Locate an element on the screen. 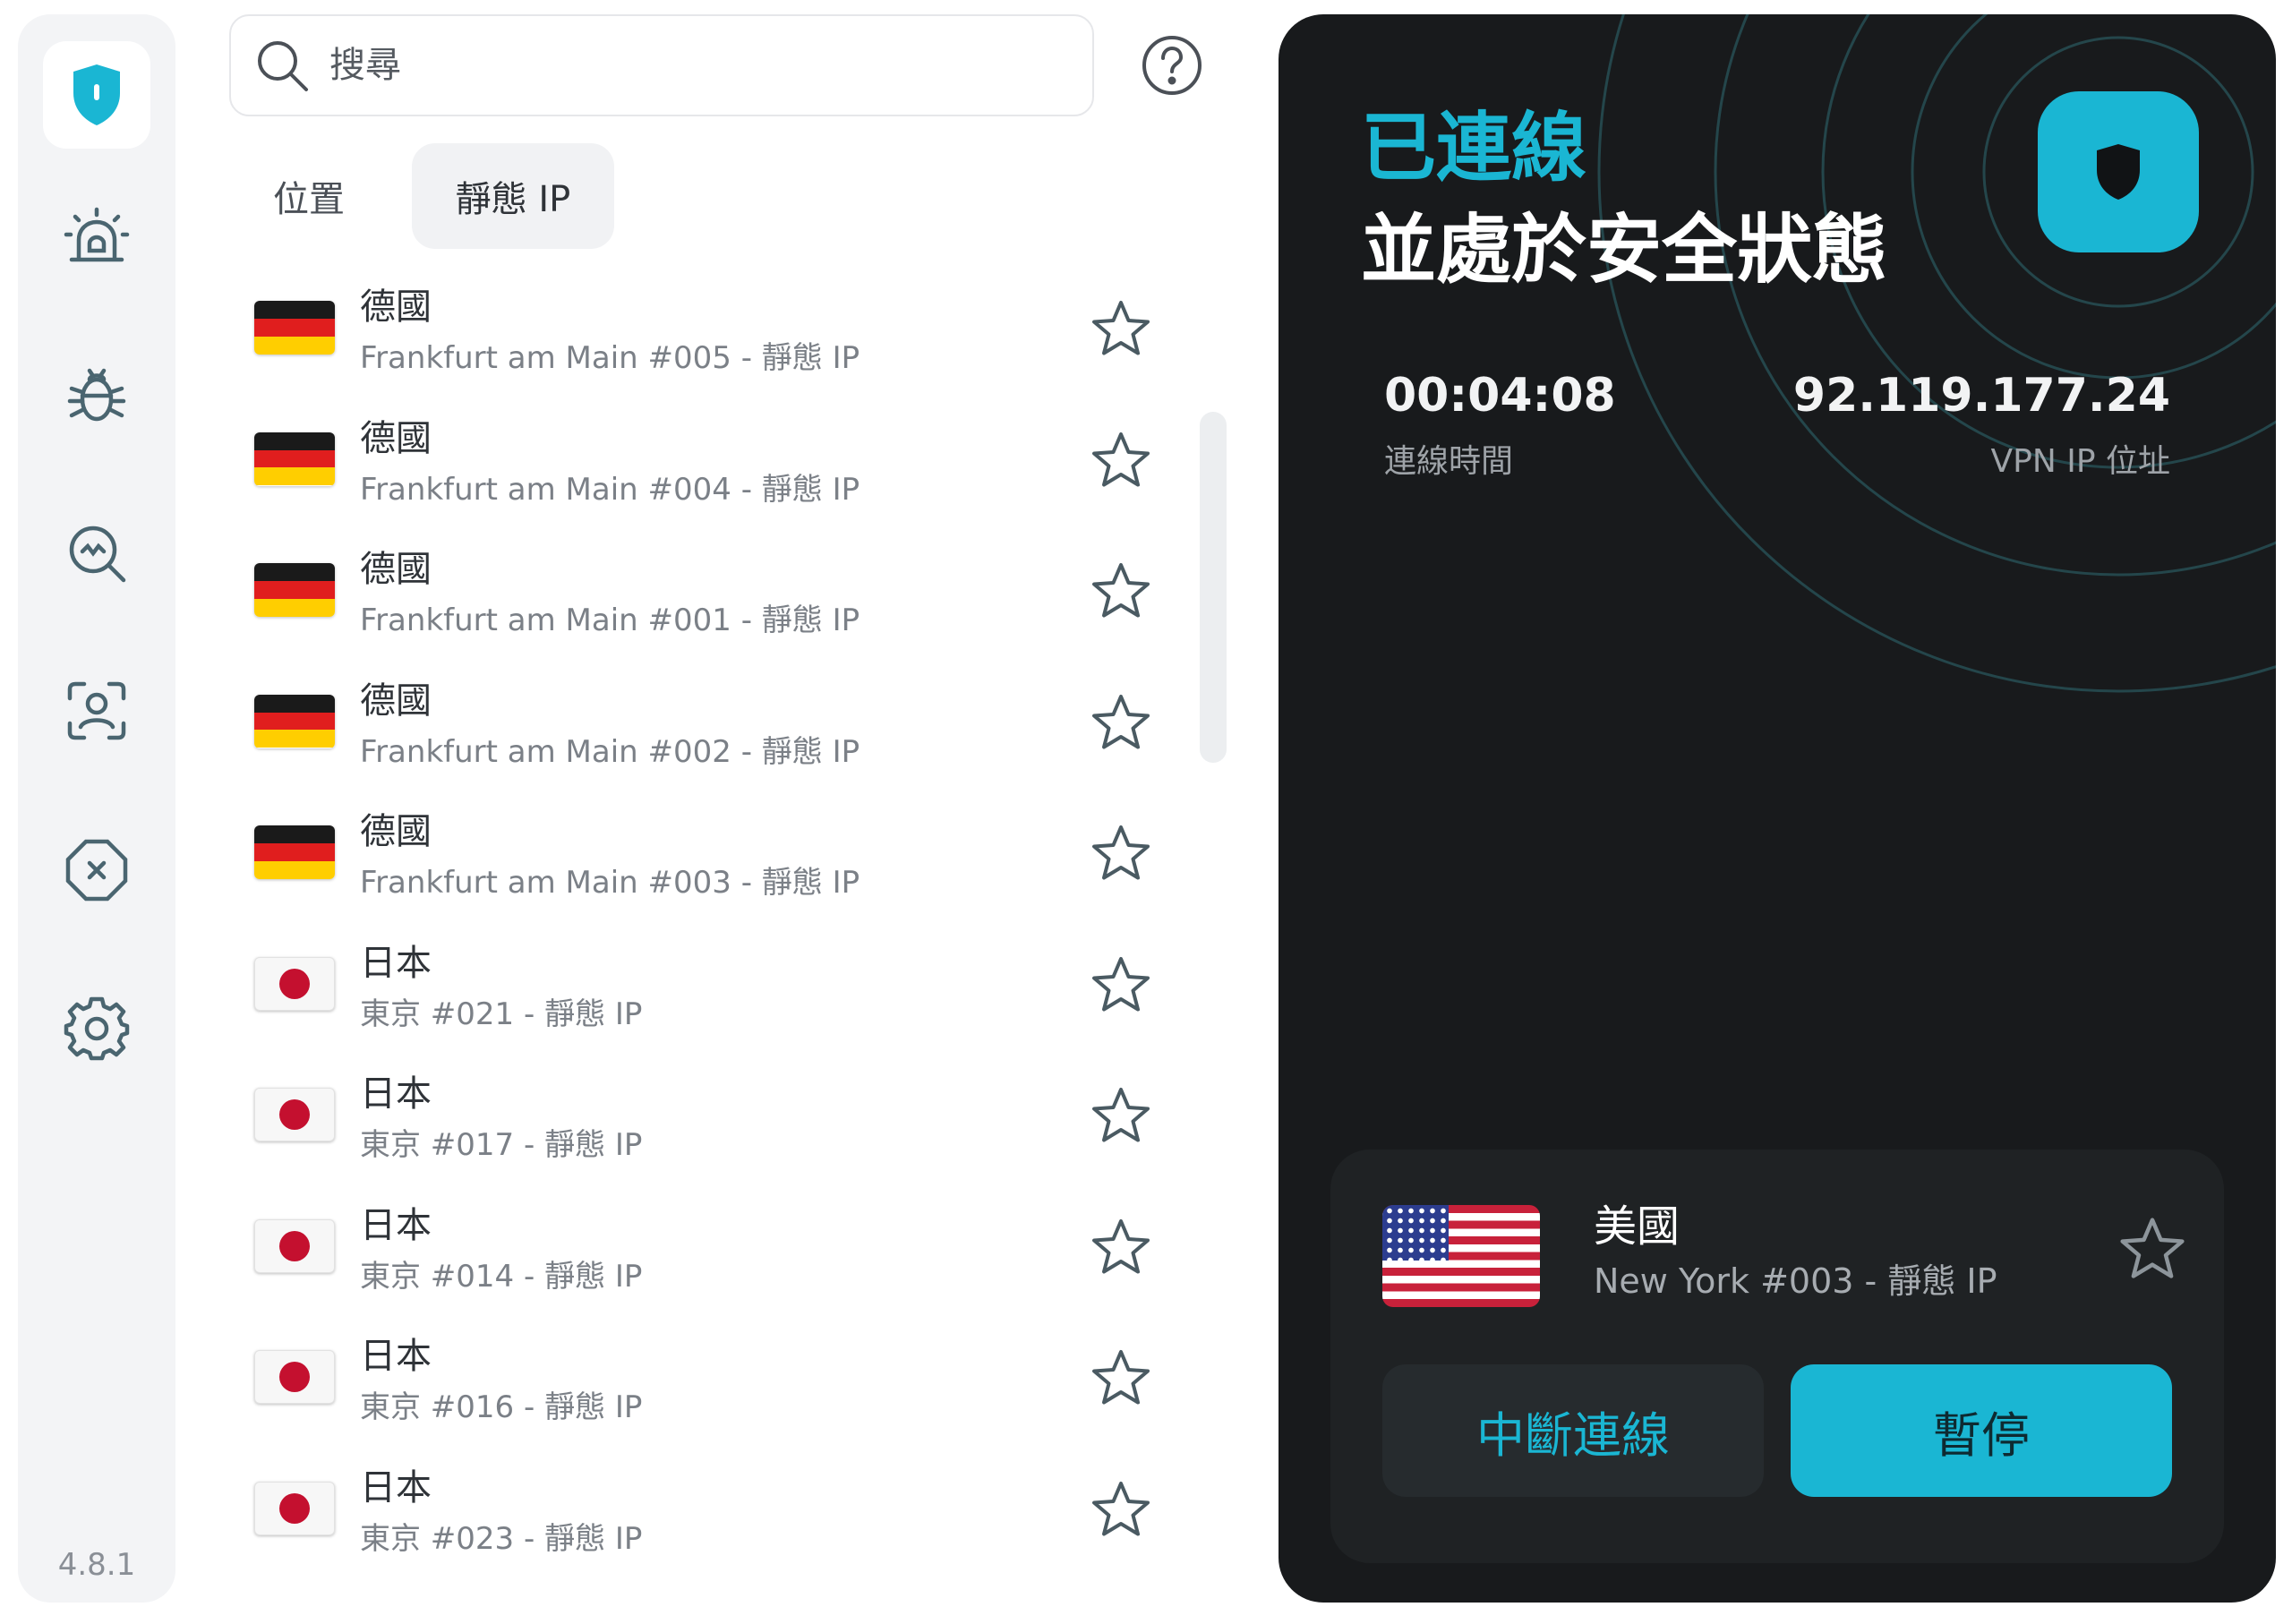 This screenshot has height=1624, width=2292. current-server-card: 美國 New York #003 - 靜態 IP 中斷連線 暫停 is located at coordinates (1777, 1356).